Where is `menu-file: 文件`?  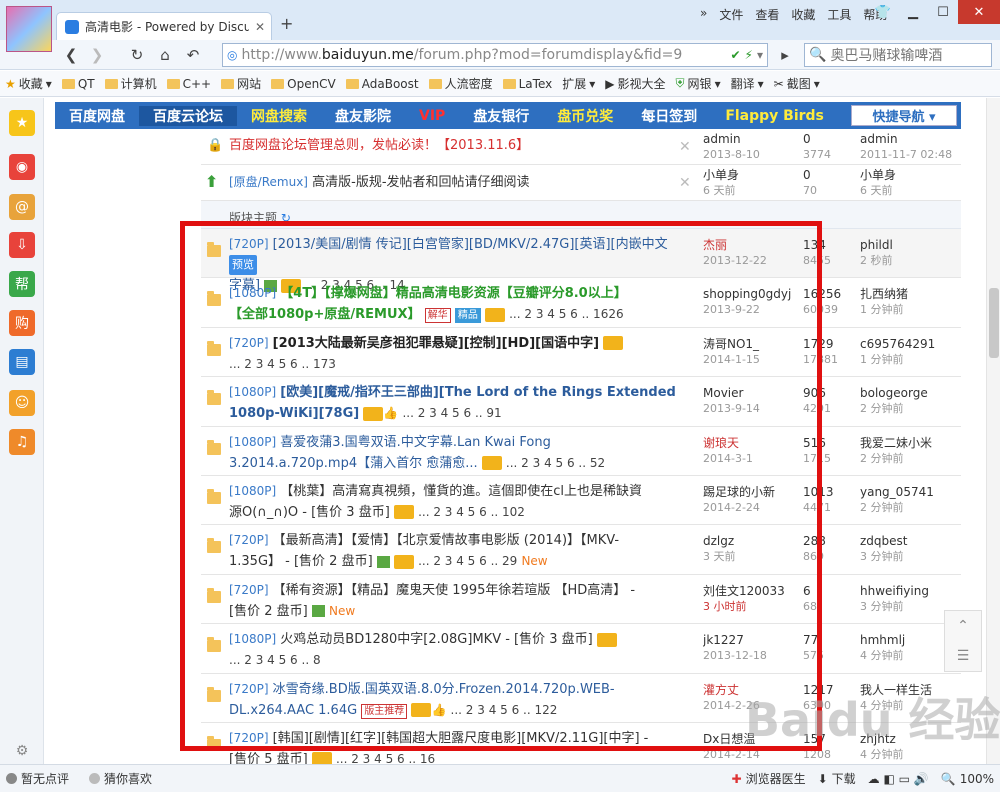
menu-file: 文件 is located at coordinates (731, 14).